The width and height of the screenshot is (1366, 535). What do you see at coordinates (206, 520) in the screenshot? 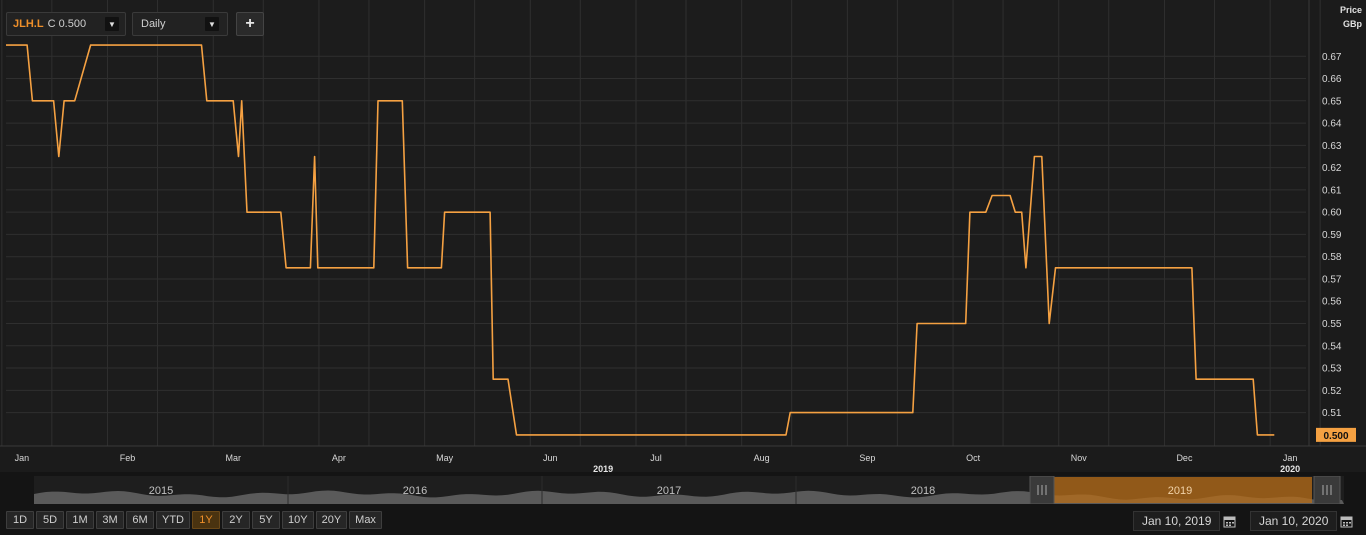
I see `range-button-1y: 1Y` at bounding box center [206, 520].